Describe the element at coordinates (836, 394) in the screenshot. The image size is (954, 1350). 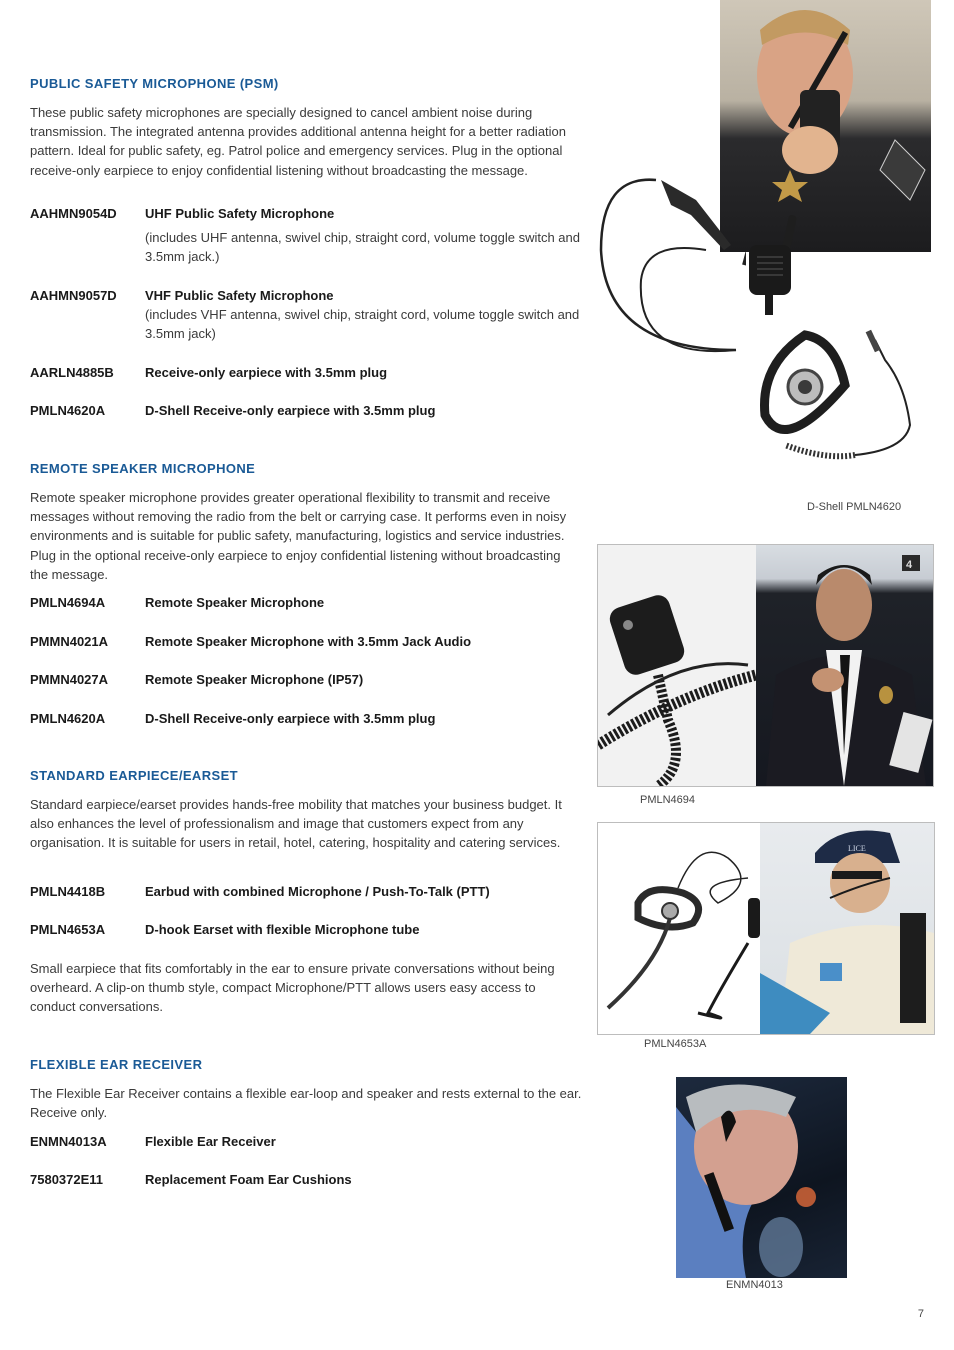
I see `dshell-illustration` at that location.